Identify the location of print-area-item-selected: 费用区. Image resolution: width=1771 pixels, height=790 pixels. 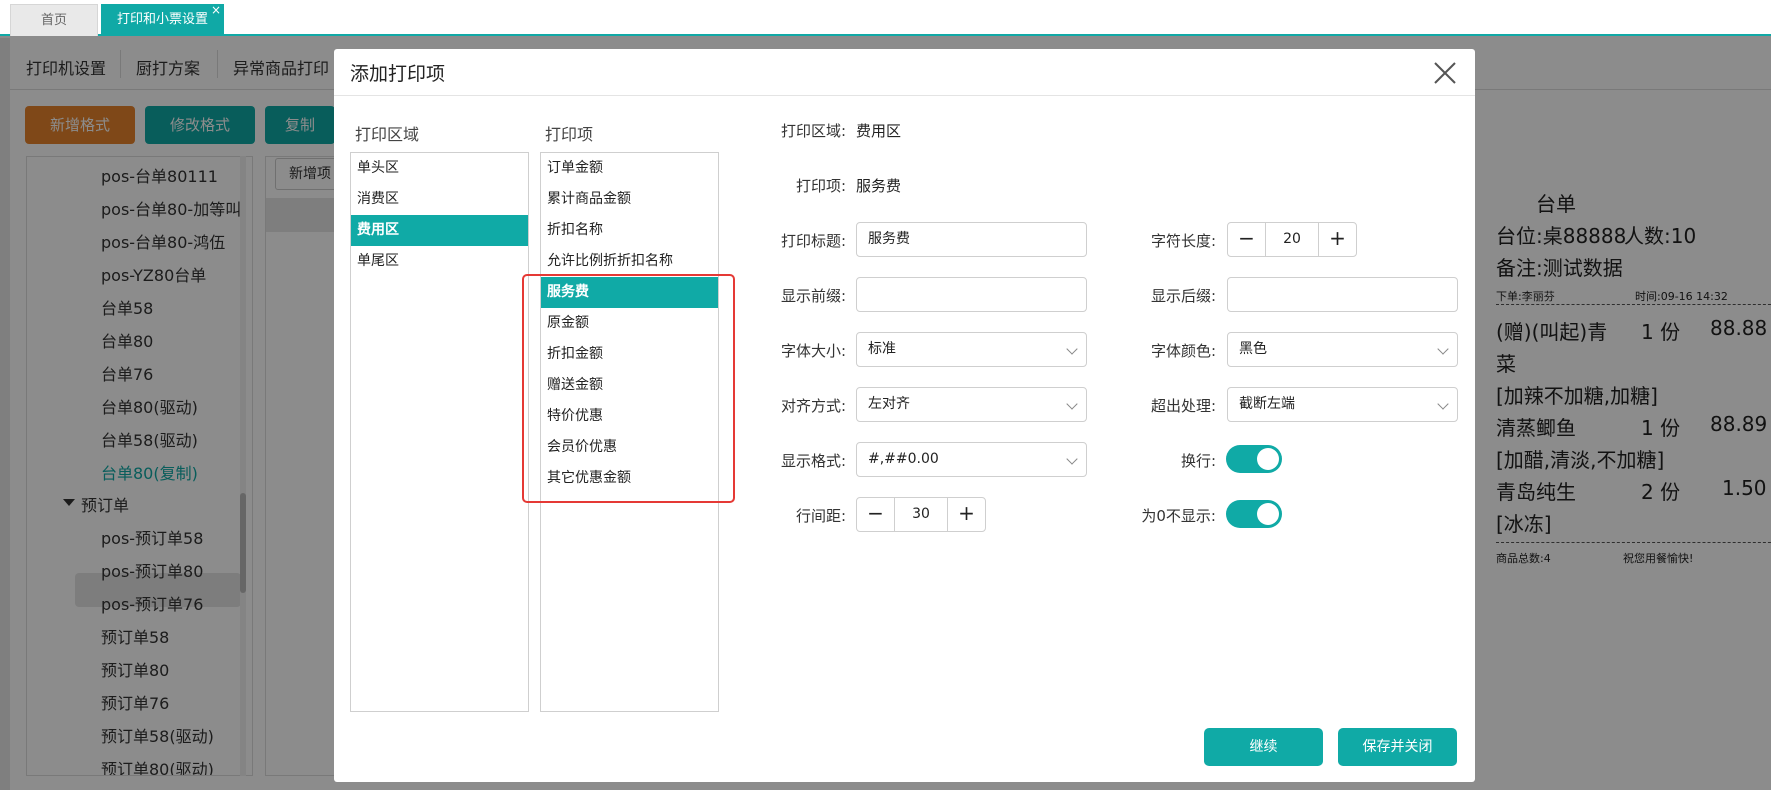
(439, 230).